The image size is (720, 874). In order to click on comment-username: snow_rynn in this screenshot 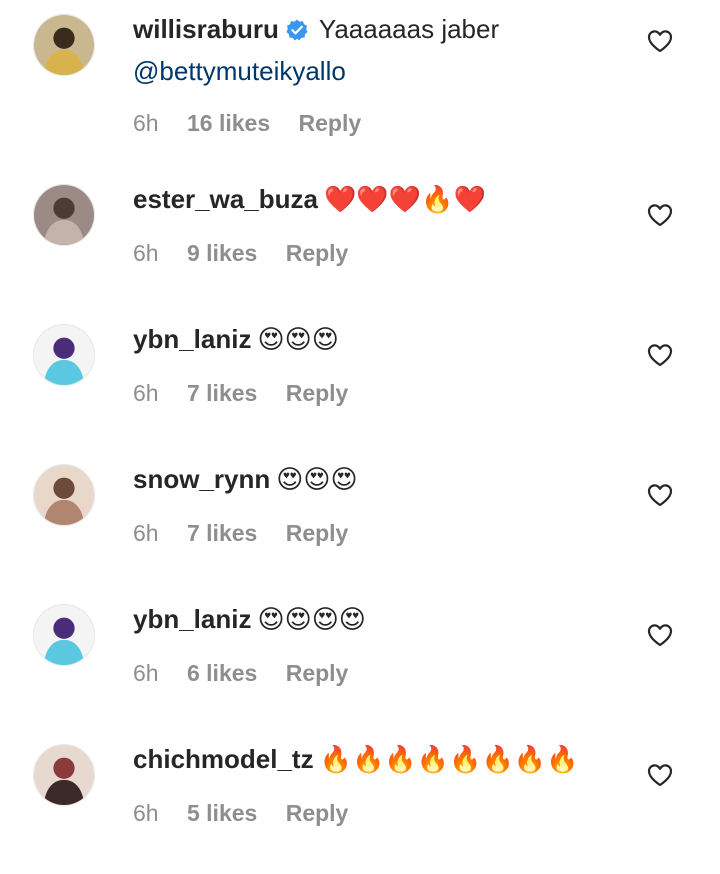, I will do `click(201, 479)`.